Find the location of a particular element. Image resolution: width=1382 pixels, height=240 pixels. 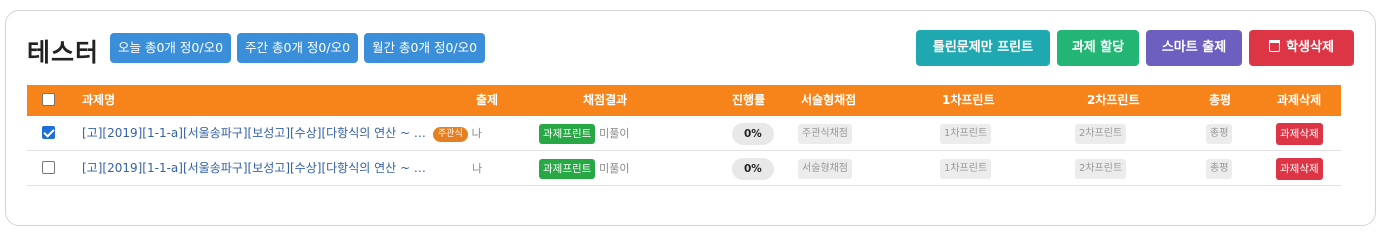

column-header-print1: 1차프린트 is located at coordinates (968, 100).